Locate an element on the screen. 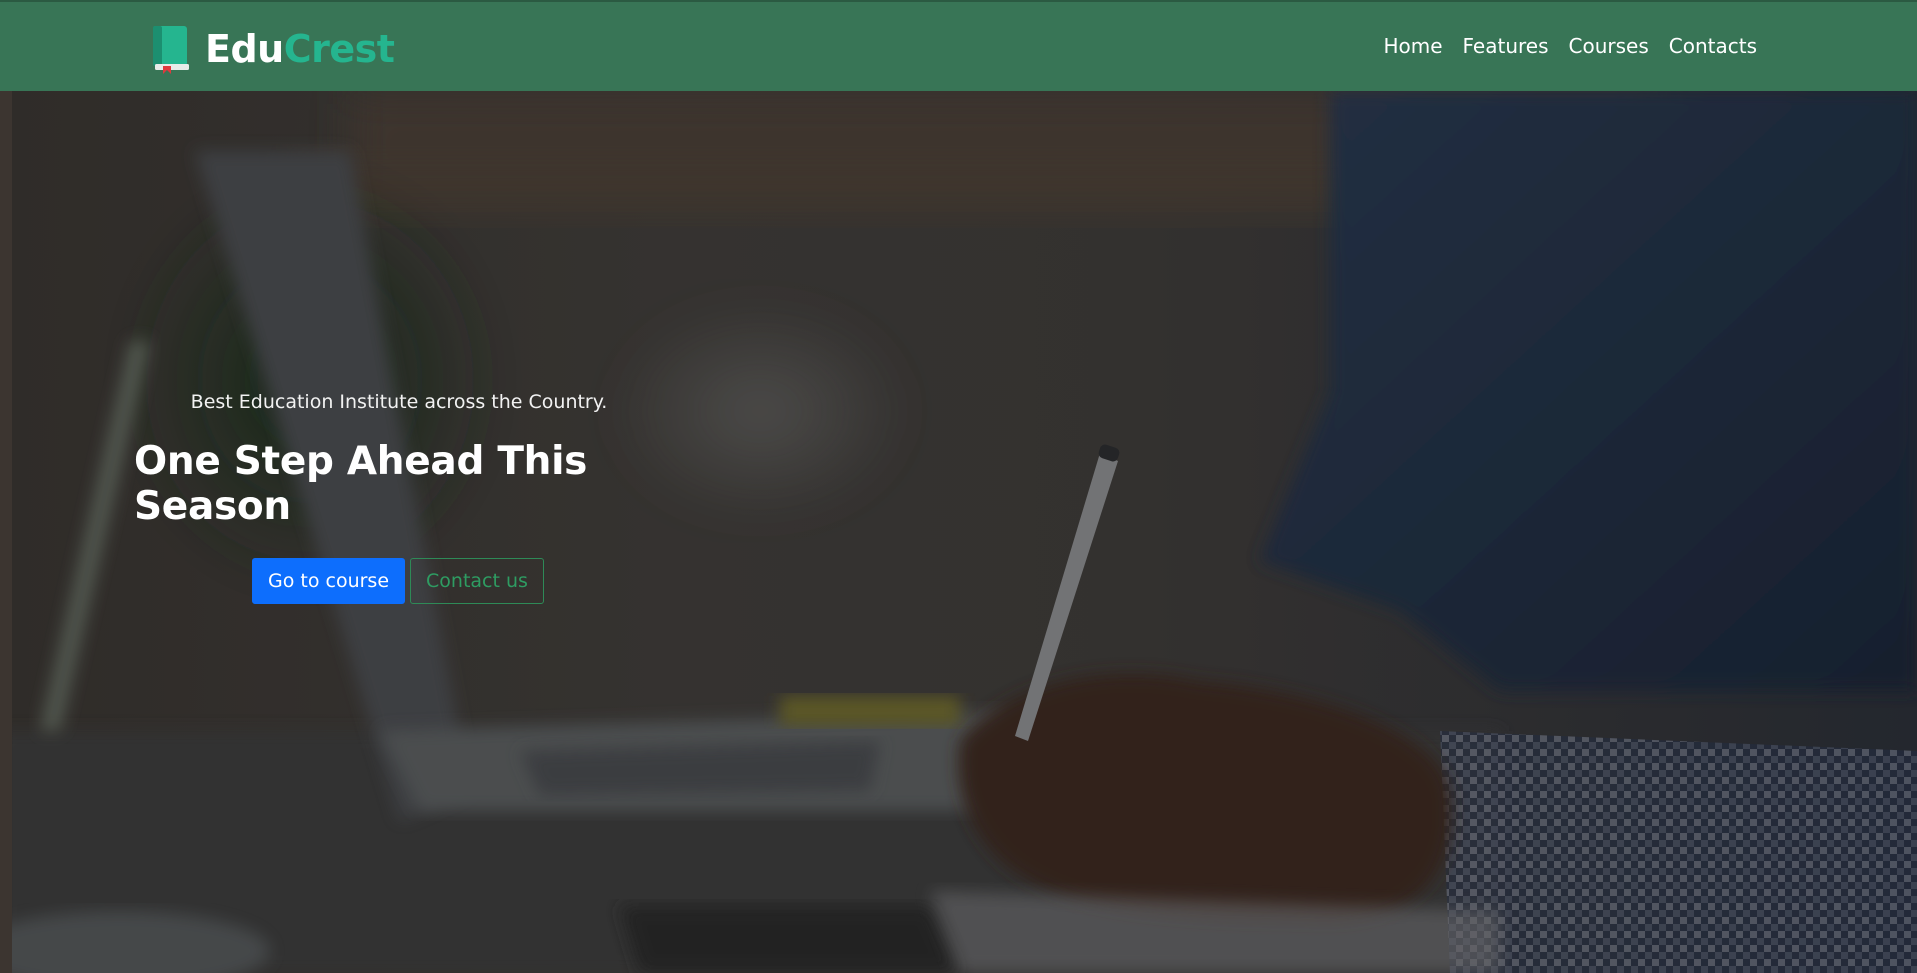 Image resolution: width=1917 pixels, height=973 pixels. nav-item-courses: Courses is located at coordinates (1609, 46).